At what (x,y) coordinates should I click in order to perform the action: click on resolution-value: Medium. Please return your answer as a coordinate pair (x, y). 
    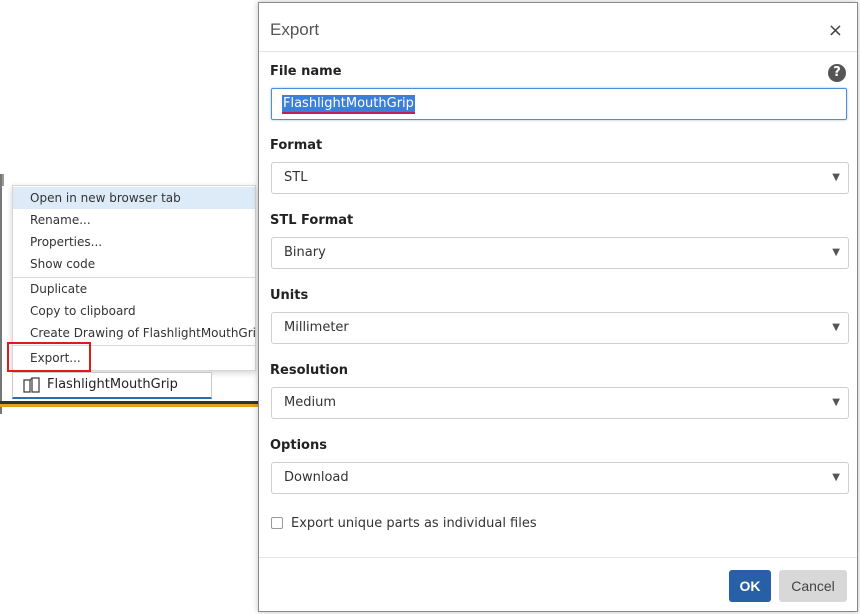
    Looking at the image, I should click on (310, 402).